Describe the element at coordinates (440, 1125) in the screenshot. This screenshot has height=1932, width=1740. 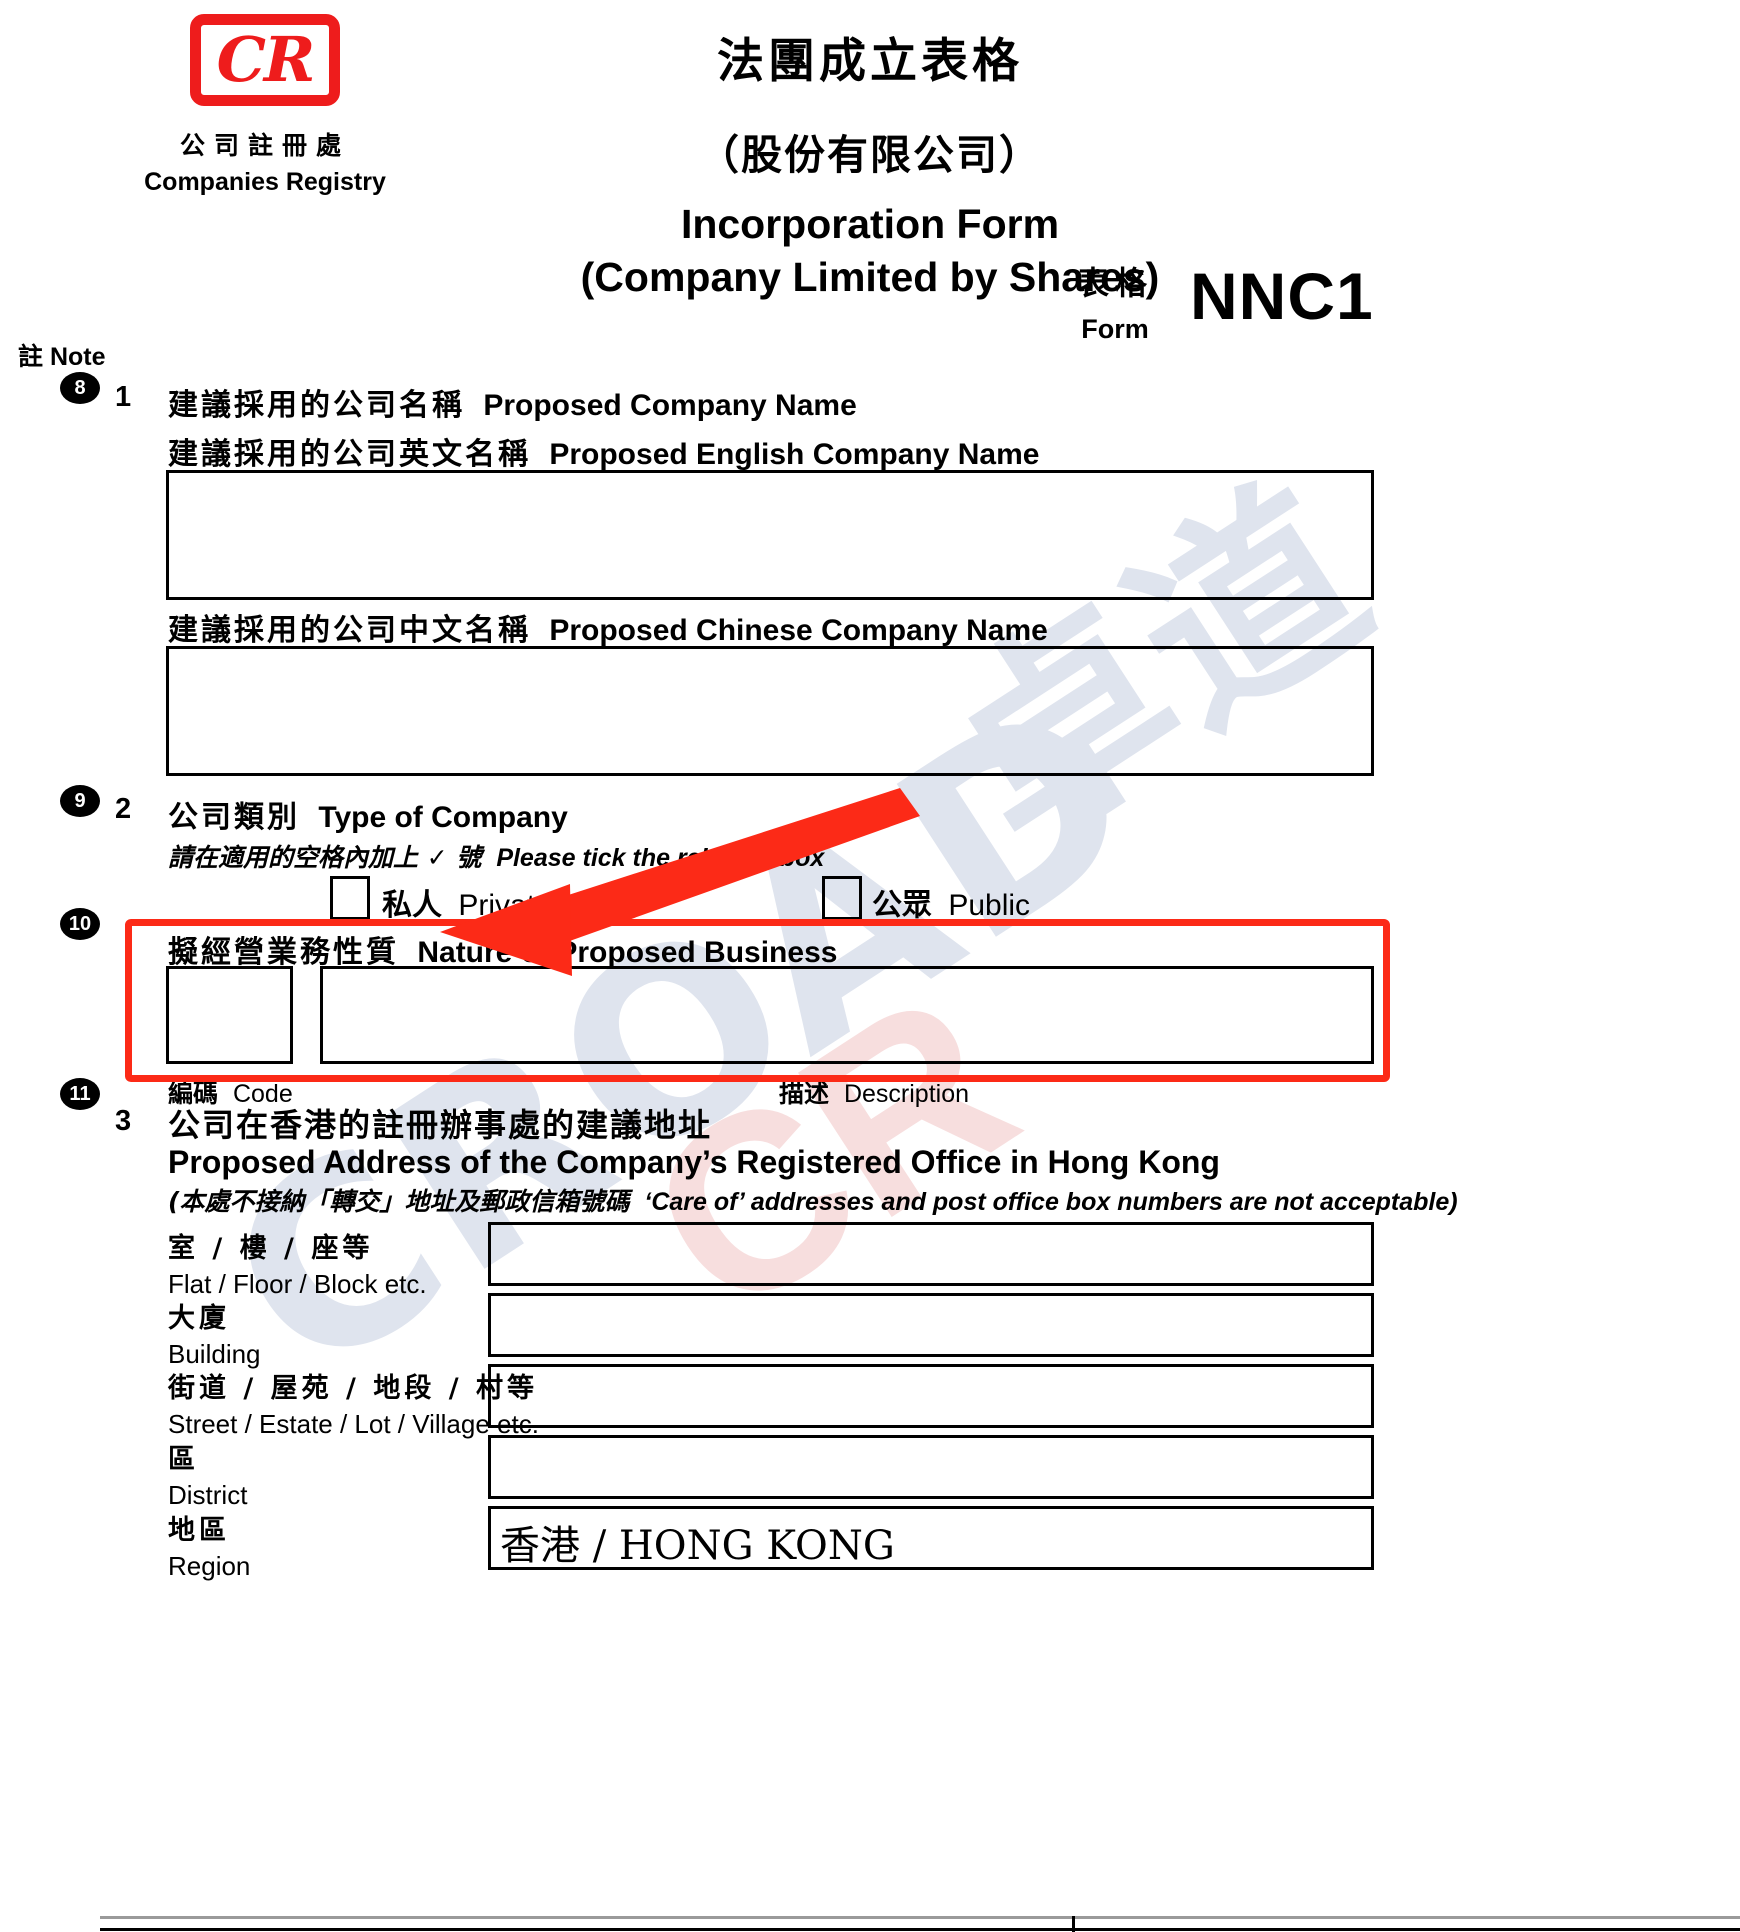
I see `section-3-heading-cn: 公司在香港的註冊辦事處的建議地址` at that location.